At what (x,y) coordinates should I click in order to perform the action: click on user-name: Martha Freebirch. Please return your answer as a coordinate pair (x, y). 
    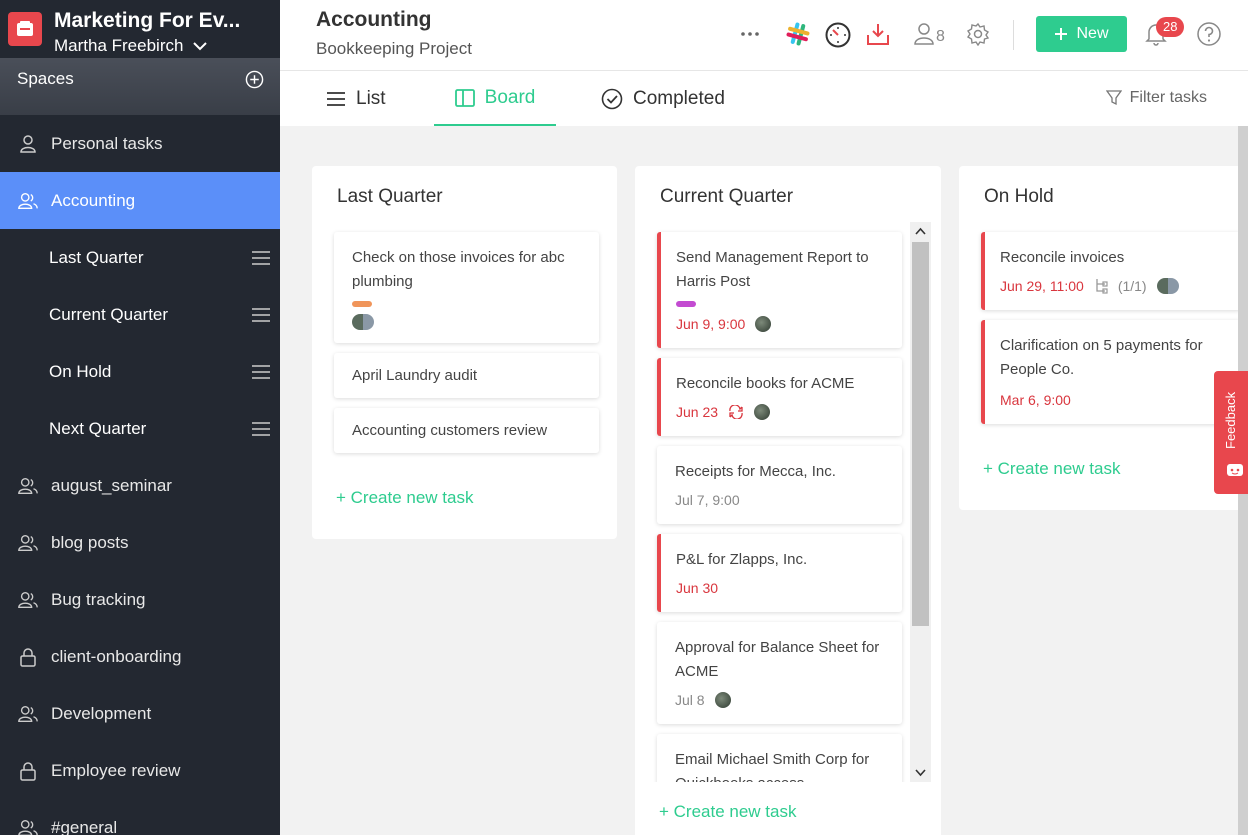
    Looking at the image, I should click on (119, 45).